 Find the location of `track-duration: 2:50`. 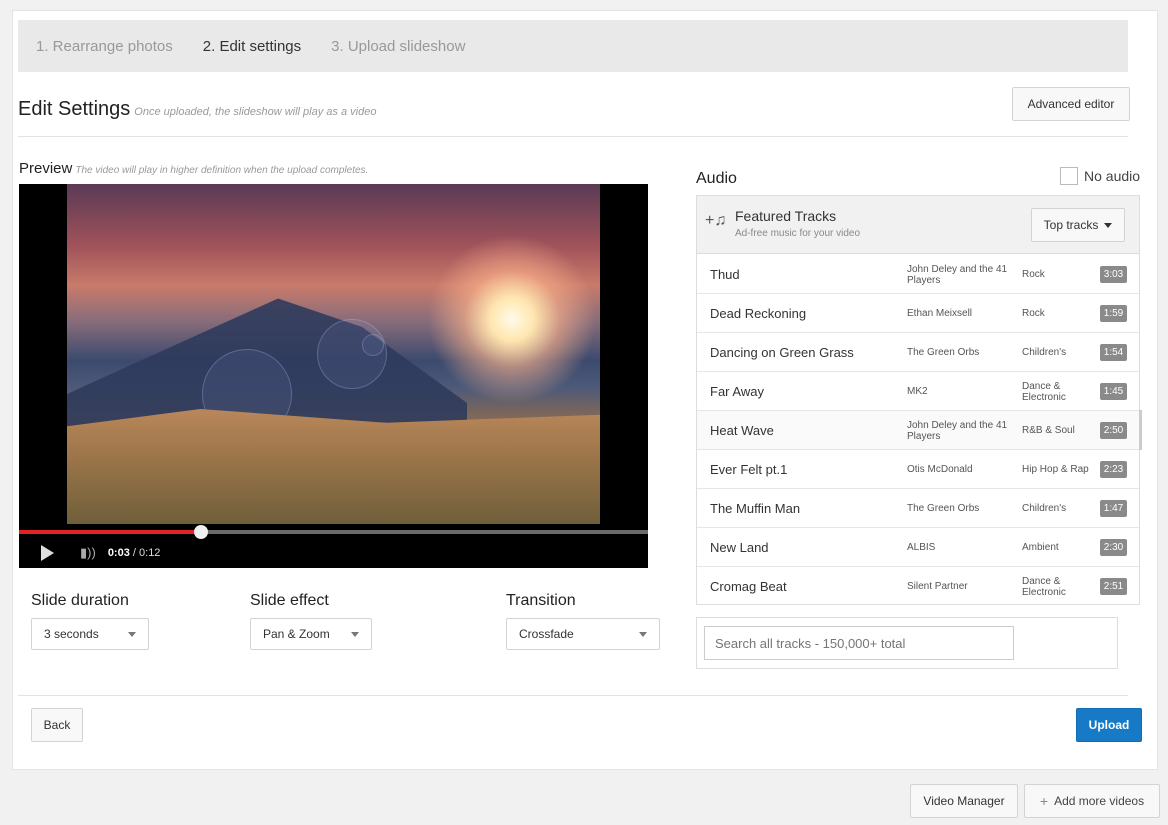

track-duration: 2:50 is located at coordinates (1113, 430).